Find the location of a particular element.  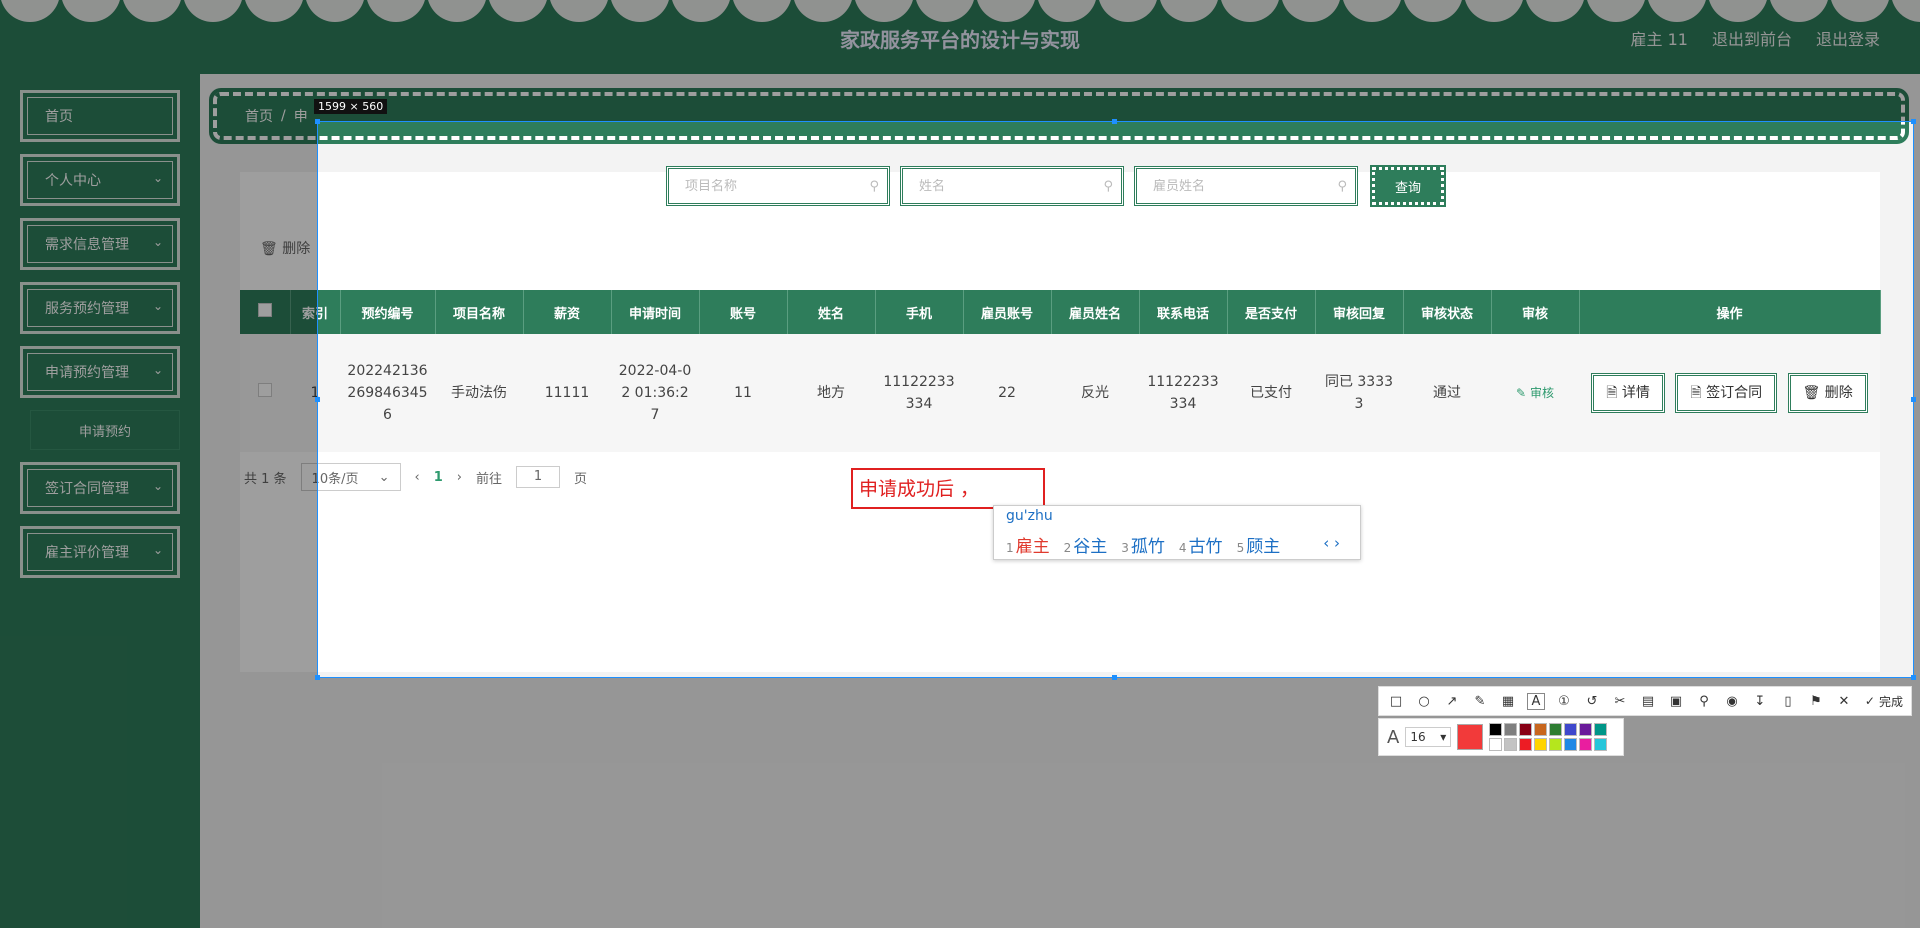

close-icon: ✕ is located at coordinates (1844, 701).